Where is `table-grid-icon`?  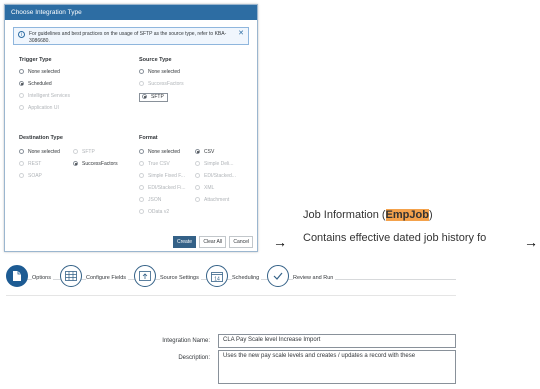 table-grid-icon is located at coordinates (71, 276).